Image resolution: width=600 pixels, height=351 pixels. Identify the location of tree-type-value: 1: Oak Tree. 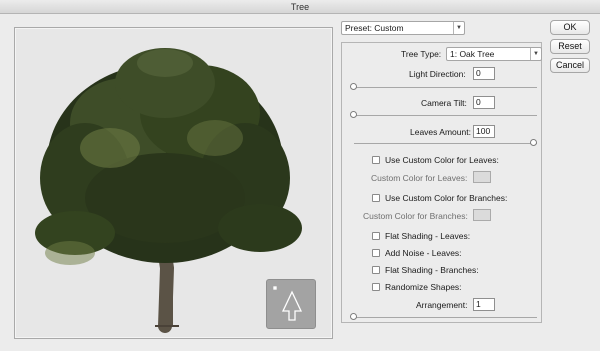
(472, 54).